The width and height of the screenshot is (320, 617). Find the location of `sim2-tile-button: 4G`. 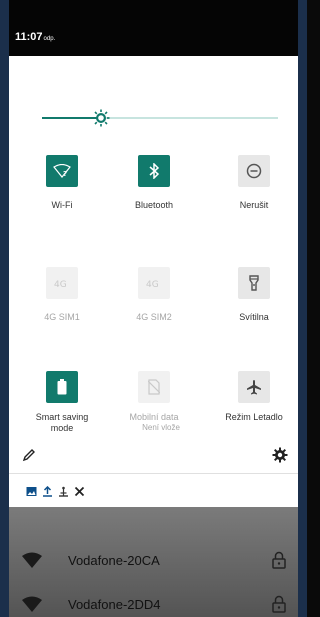

sim2-tile-button: 4G is located at coordinates (154, 283).